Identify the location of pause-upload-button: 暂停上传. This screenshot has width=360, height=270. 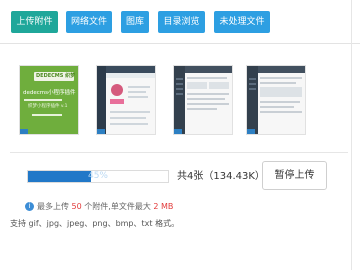
(294, 175).